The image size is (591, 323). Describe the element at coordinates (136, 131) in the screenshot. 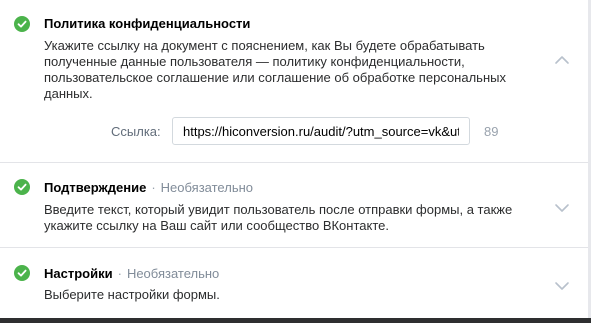

I see `link-label: Ссылка:` at that location.